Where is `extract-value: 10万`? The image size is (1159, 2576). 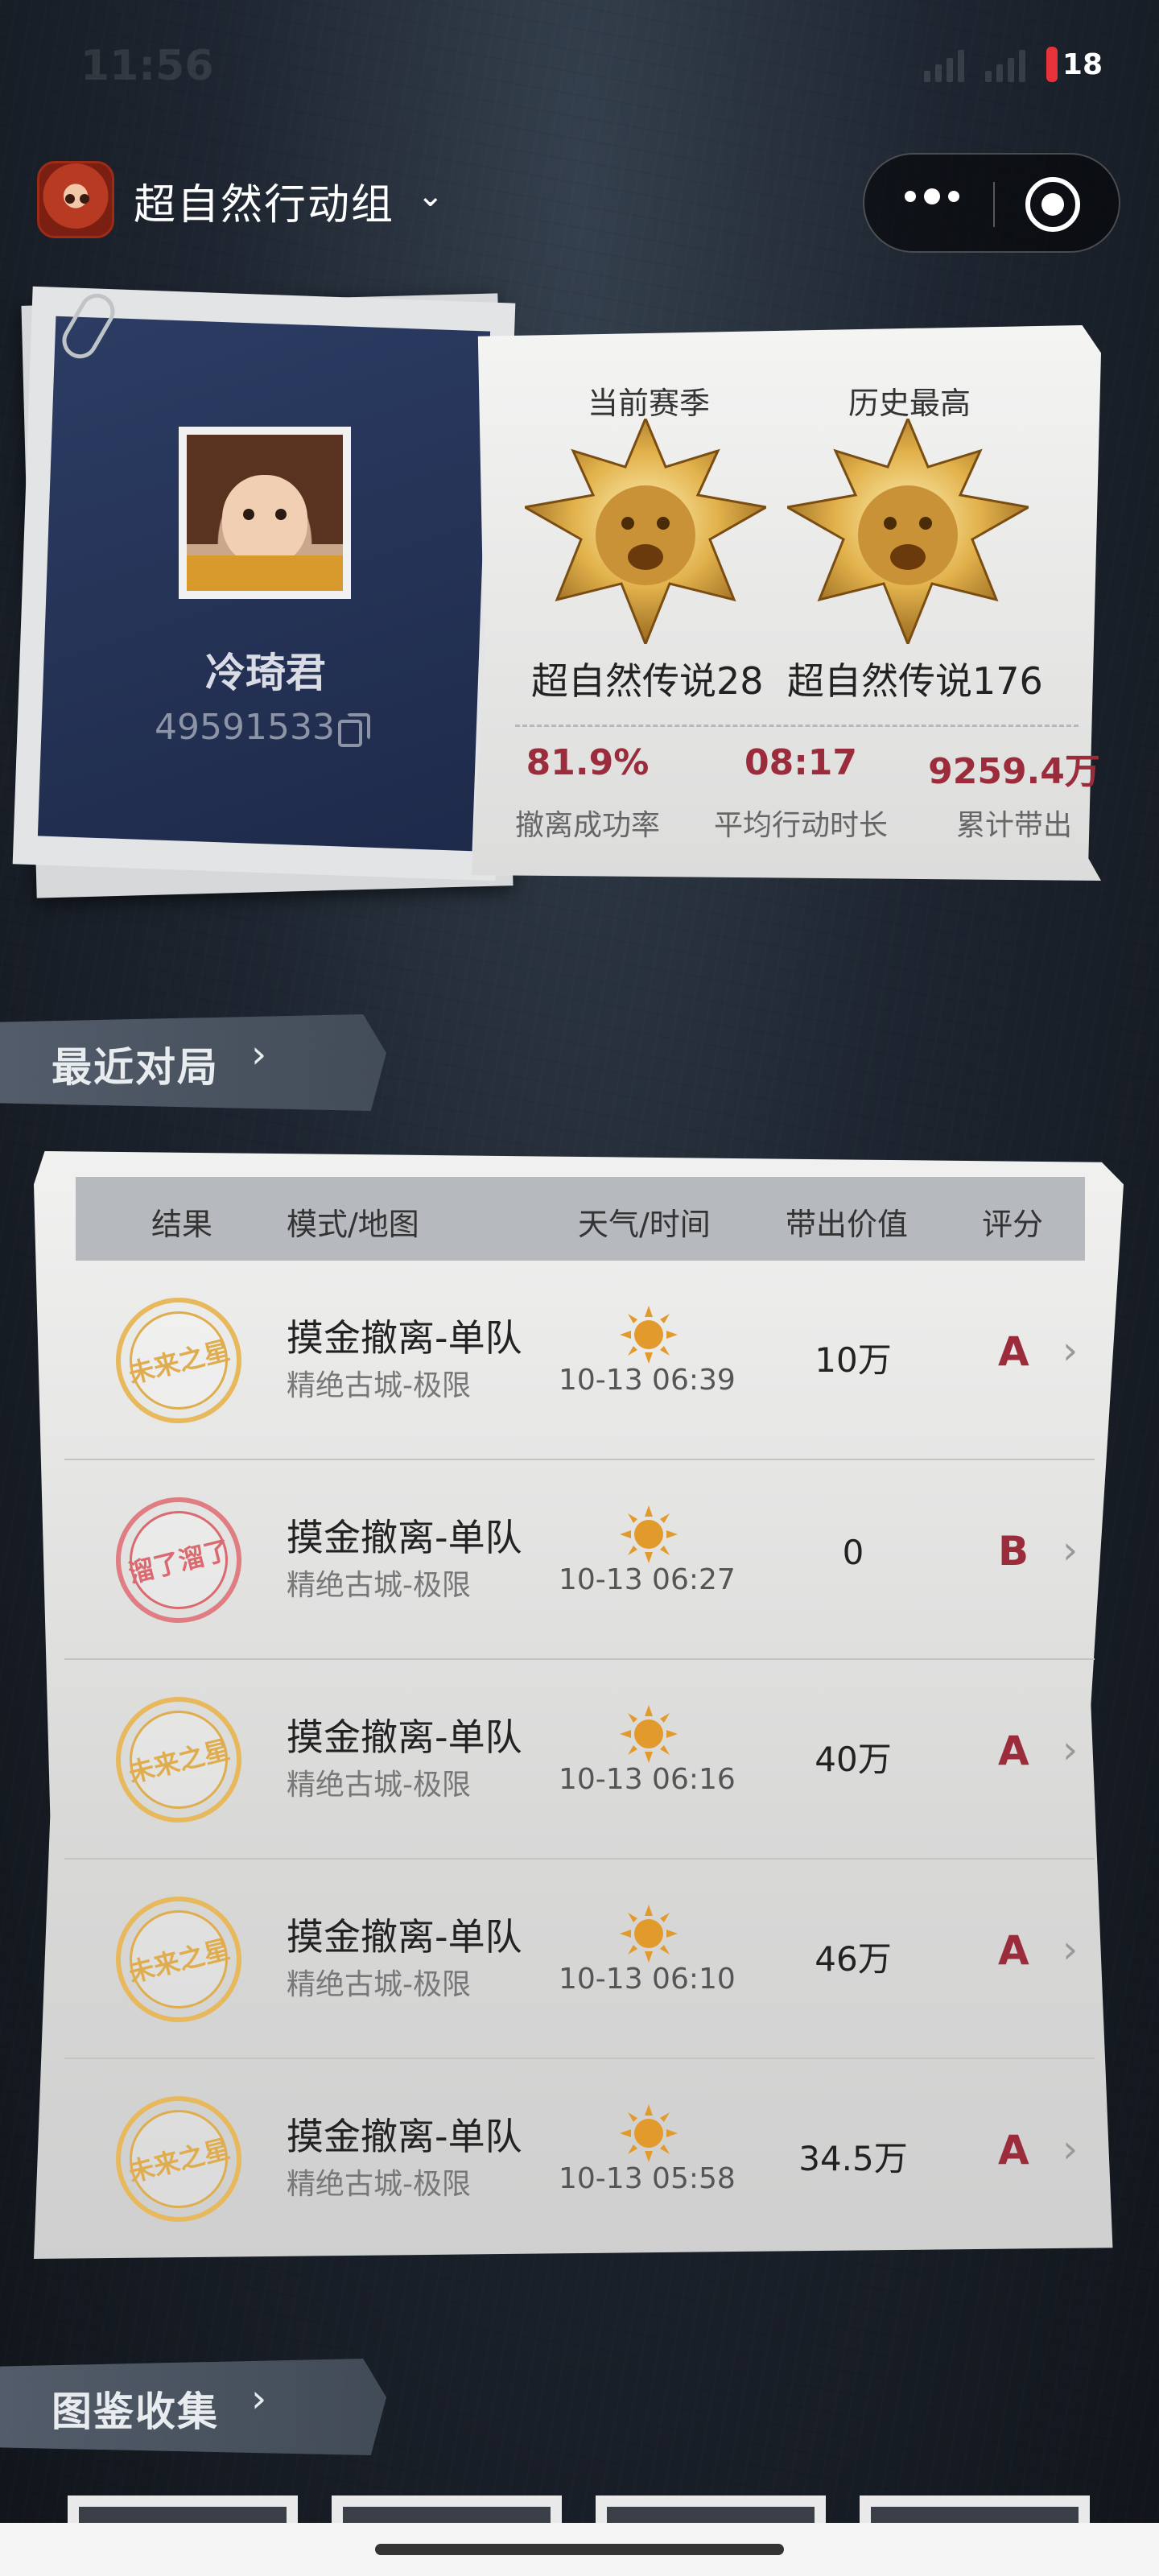 extract-value: 10万 is located at coordinates (853, 1360).